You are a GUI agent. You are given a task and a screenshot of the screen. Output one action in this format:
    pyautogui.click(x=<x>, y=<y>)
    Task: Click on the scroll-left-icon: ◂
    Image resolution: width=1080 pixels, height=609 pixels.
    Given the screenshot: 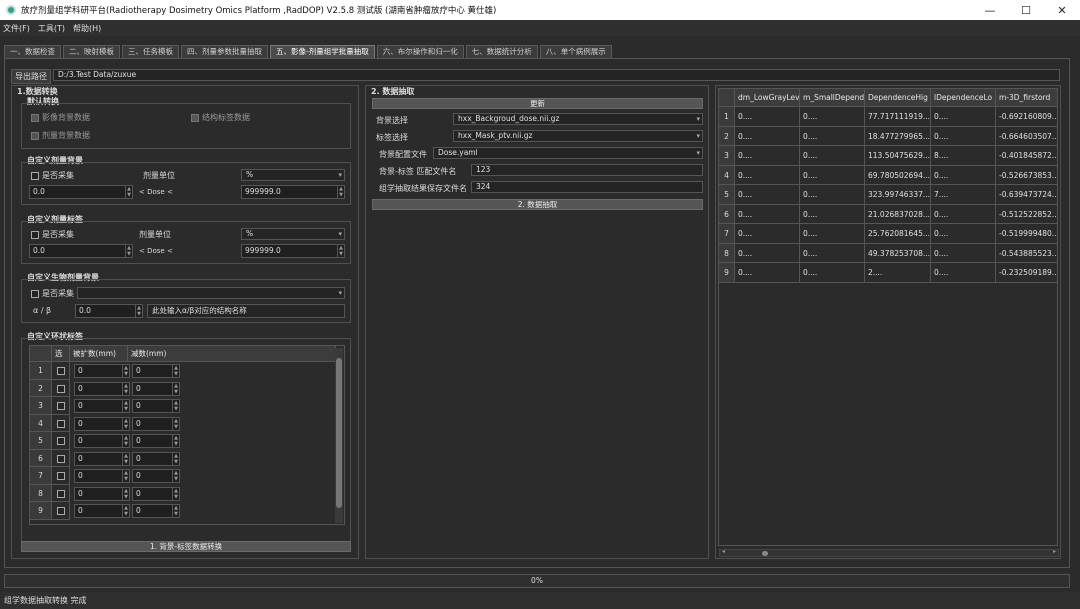 What is the action you would take?
    pyautogui.click(x=723, y=551)
    